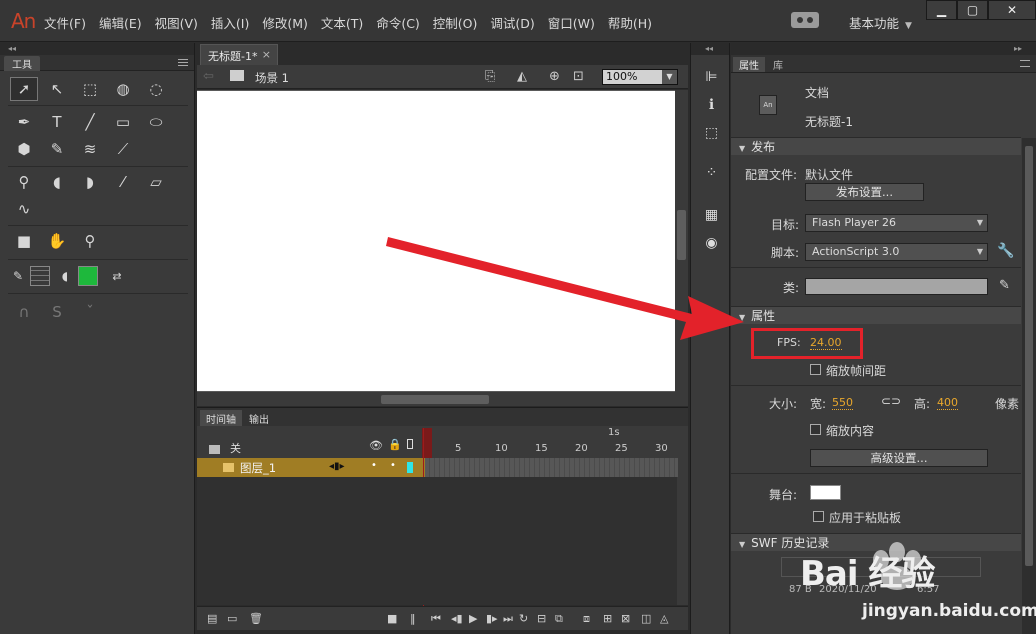 The image size is (1036, 634). What do you see at coordinates (867, 574) in the screenshot?
I see `watermark-brand: Bai 经验` at bounding box center [867, 574].